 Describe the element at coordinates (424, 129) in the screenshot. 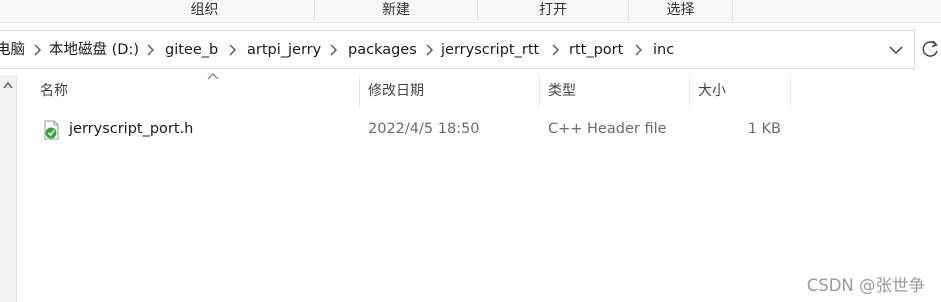

I see `file-modified-date: 2022/4/5 18:50` at that location.